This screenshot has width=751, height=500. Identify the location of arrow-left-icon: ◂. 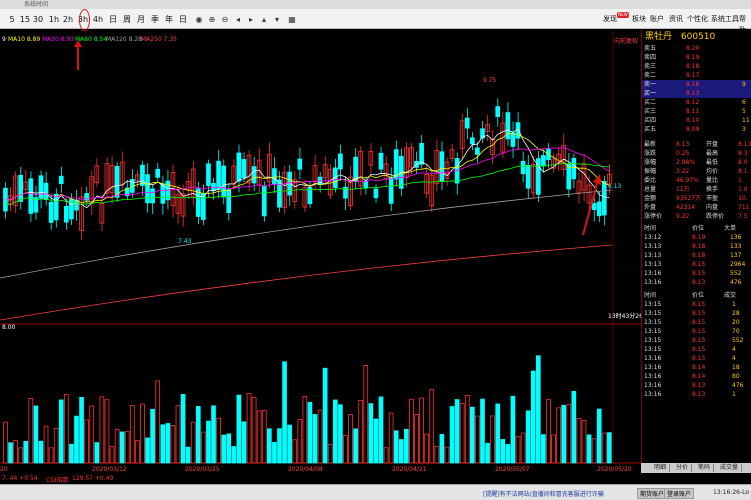
(238, 19).